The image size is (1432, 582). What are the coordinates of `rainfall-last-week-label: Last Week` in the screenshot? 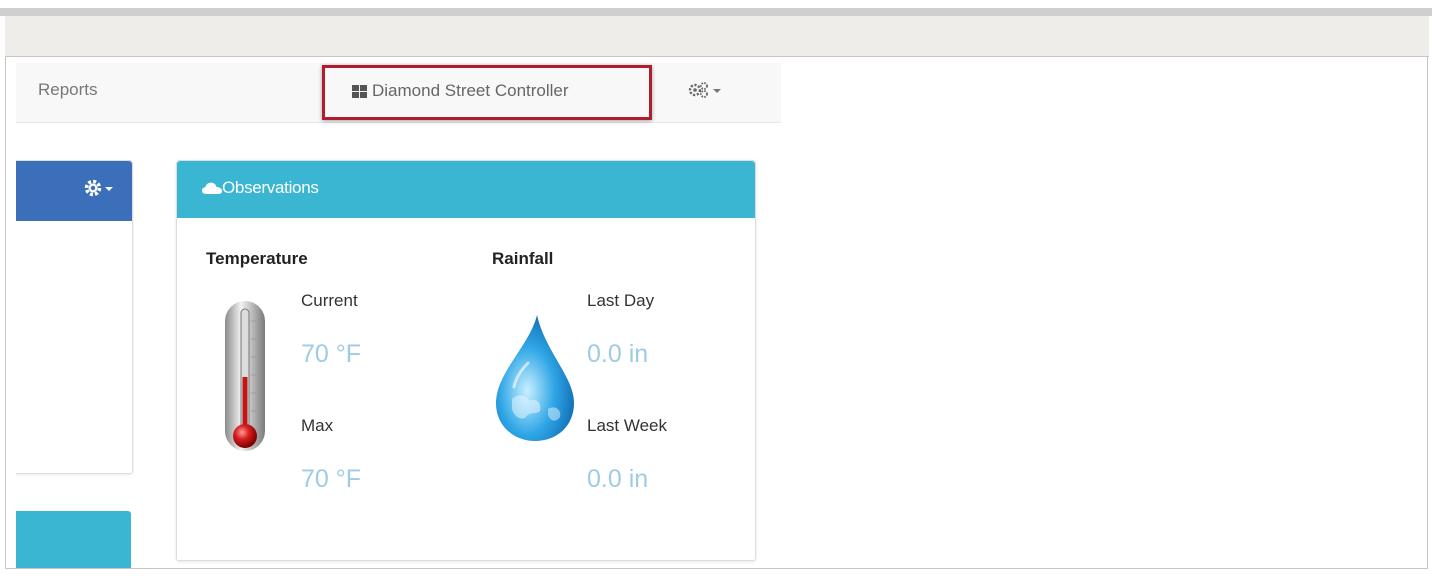 It's located at (627, 425).